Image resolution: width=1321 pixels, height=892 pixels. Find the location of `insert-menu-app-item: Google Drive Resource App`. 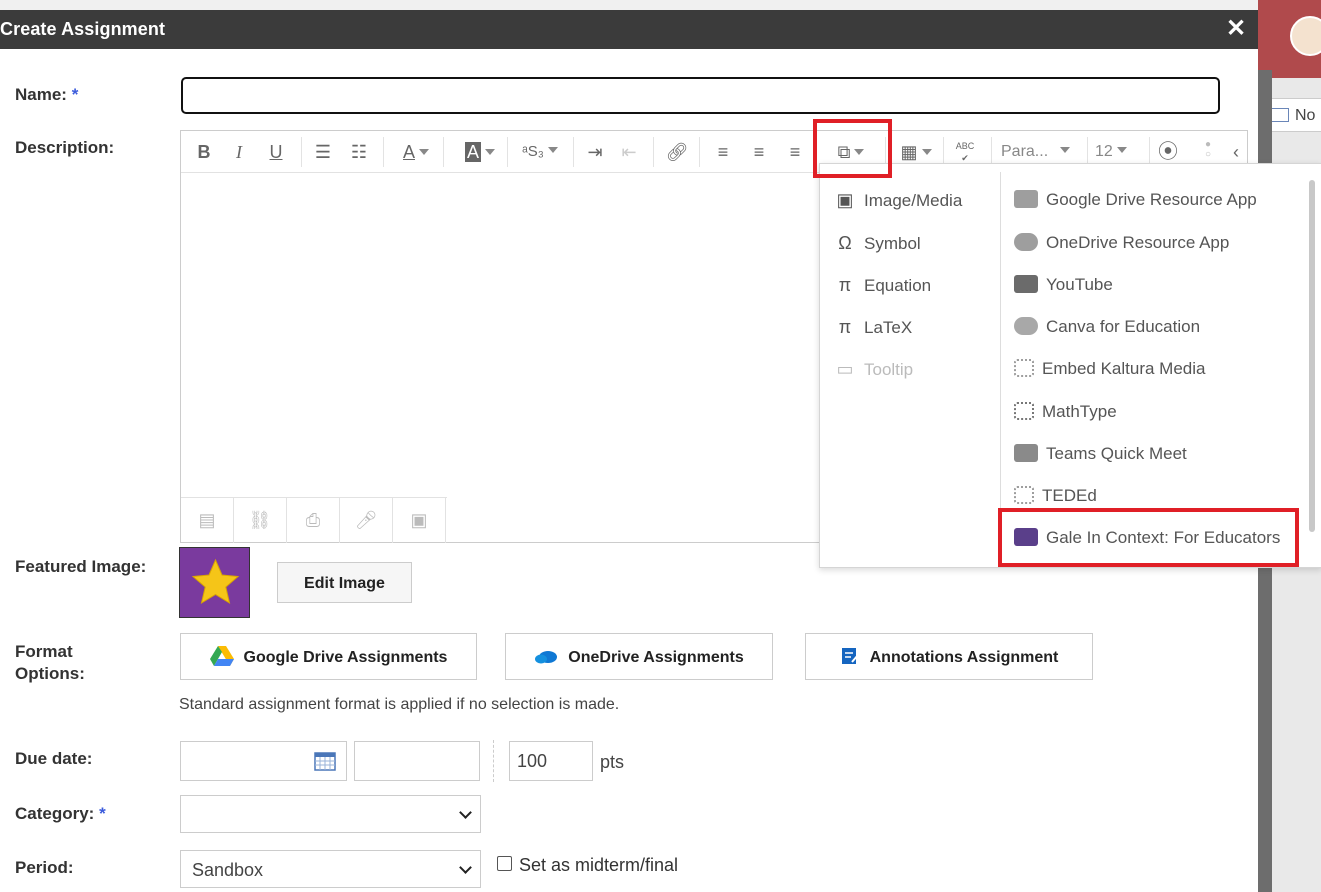

insert-menu-app-item: Google Drive Resource App is located at coordinates (1135, 200).